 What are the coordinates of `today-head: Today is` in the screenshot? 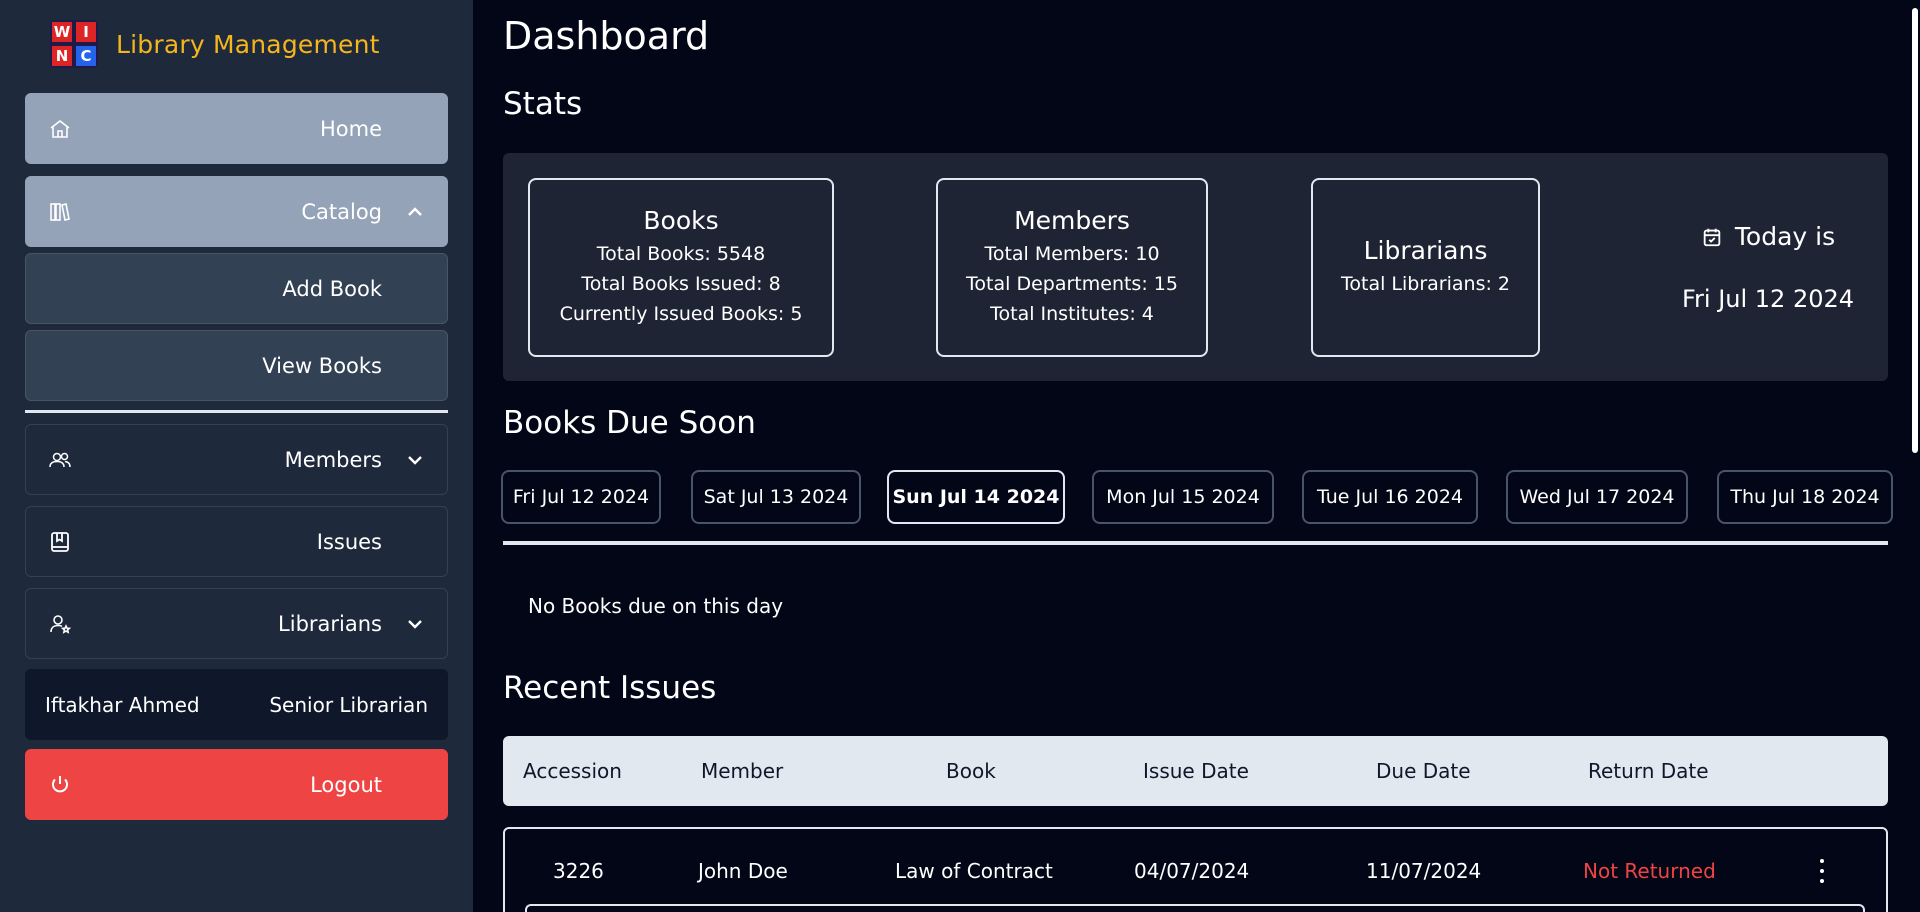 It's located at (1768, 236).